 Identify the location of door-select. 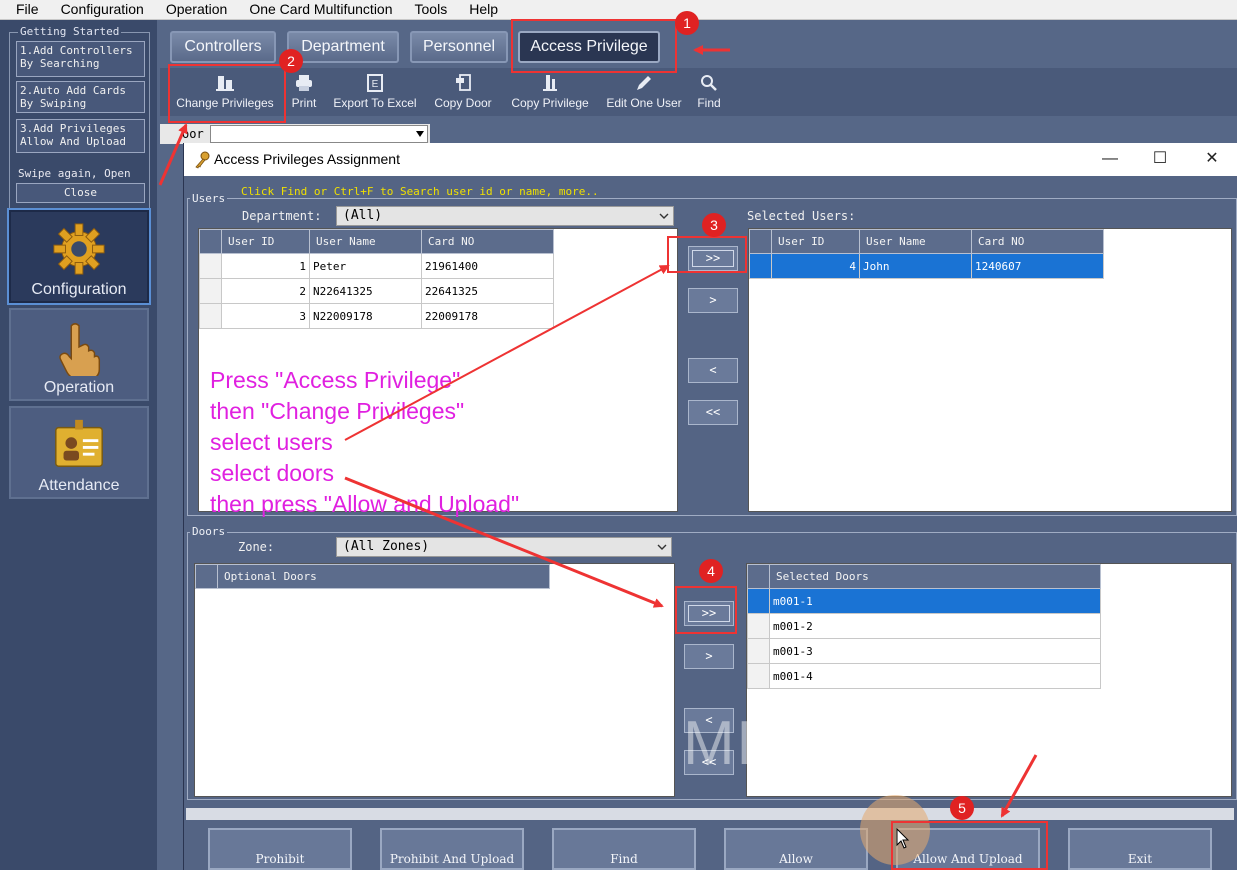
(319, 134).